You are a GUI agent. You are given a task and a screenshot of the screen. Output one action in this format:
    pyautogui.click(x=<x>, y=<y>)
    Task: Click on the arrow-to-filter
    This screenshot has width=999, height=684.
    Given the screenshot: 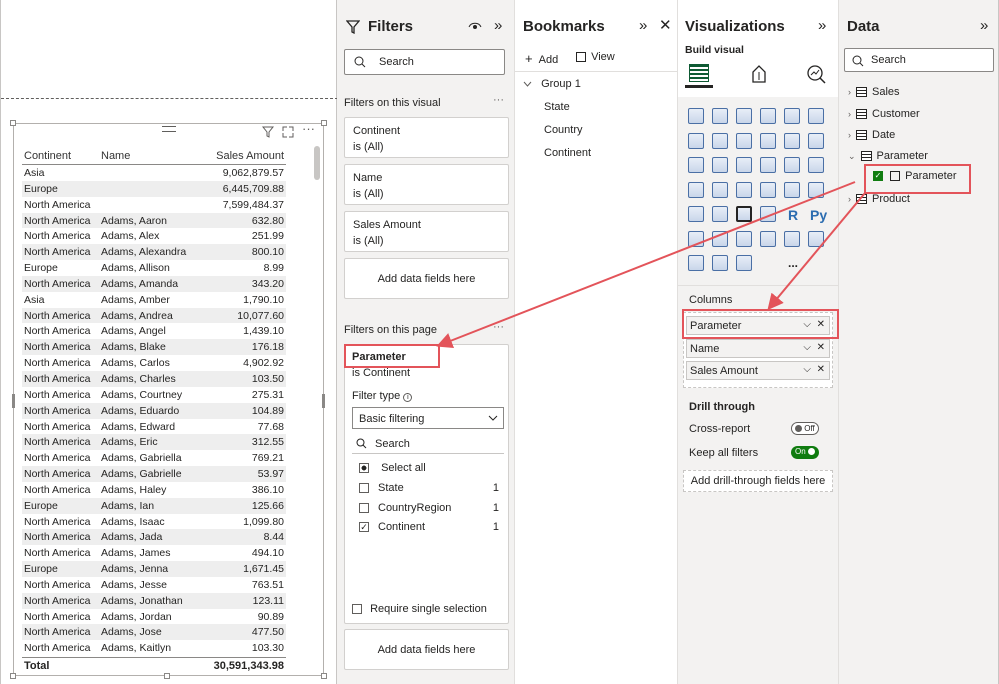 What is the action you would take?
    pyautogui.click(x=646, y=265)
    